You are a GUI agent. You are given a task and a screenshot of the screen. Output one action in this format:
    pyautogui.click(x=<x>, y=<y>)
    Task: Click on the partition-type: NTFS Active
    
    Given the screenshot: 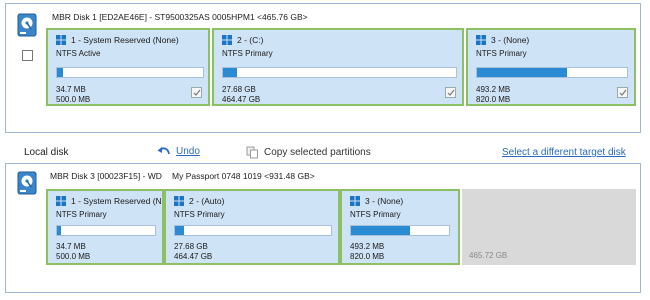 What is the action you would take?
    pyautogui.click(x=78, y=53)
    